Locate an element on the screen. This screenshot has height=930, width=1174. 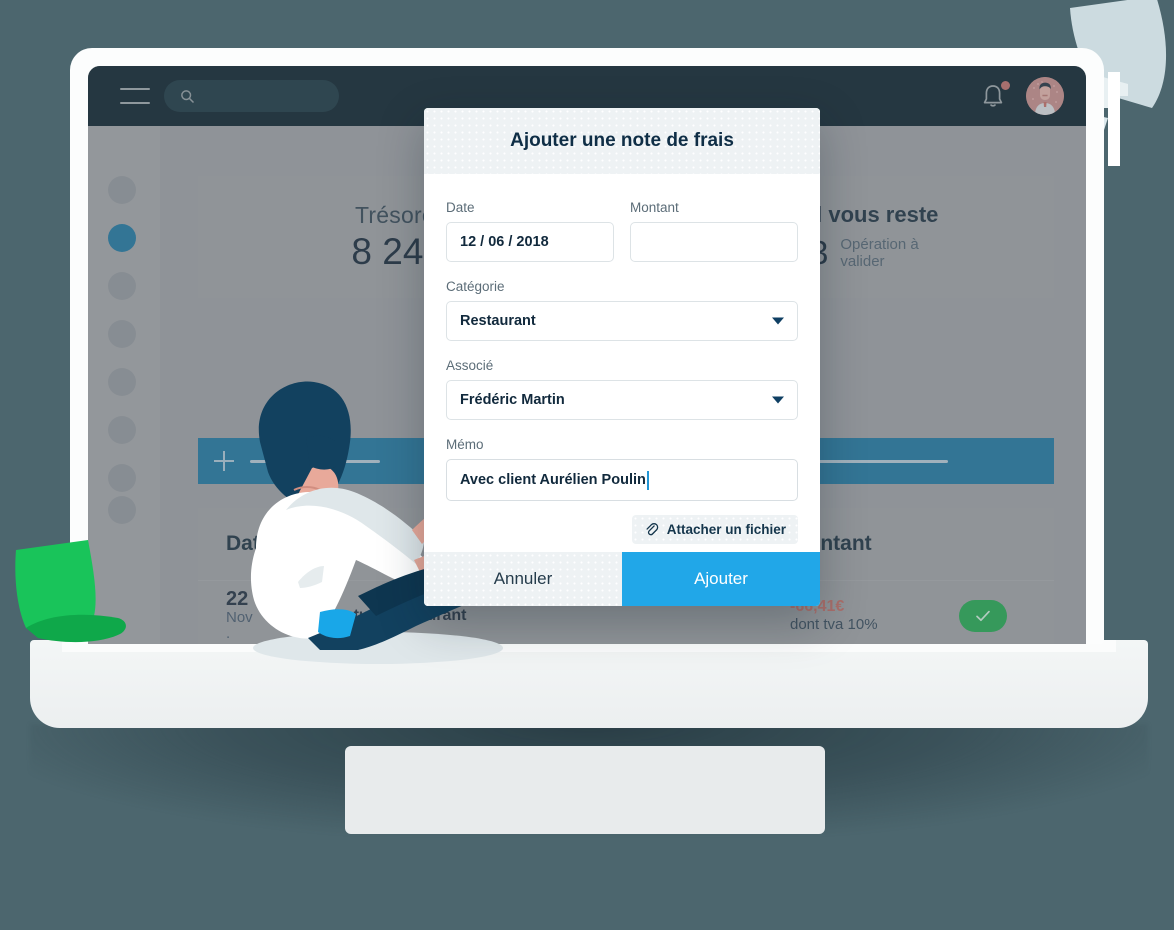
amount-input is located at coordinates (714, 242).